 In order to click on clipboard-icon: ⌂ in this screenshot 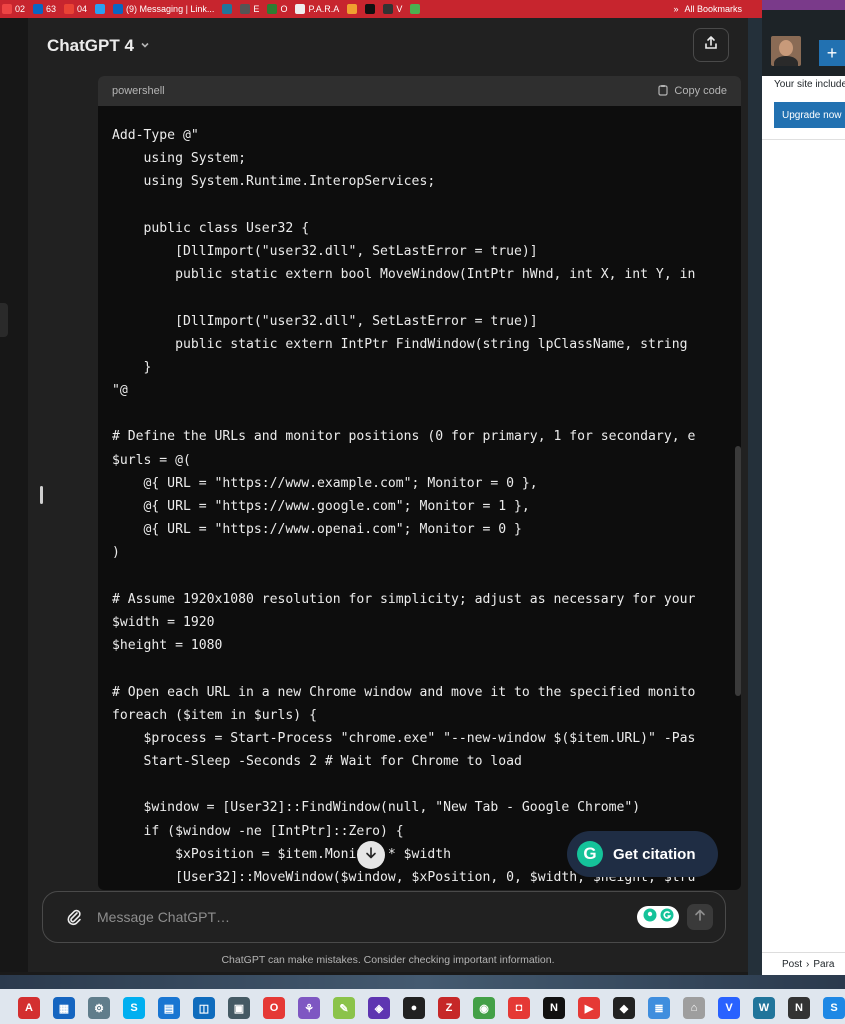, I will do `click(694, 1008)`.